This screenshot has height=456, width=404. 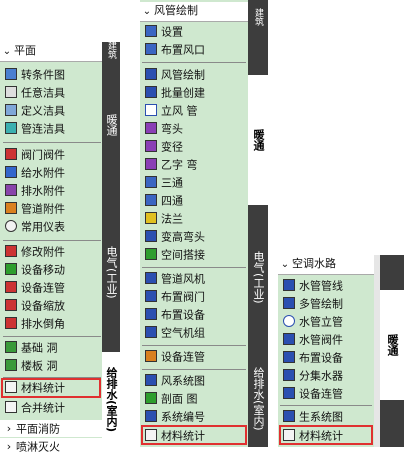 What do you see at coordinates (11, 365) in the screenshot?
I see `slab-icon` at bounding box center [11, 365].